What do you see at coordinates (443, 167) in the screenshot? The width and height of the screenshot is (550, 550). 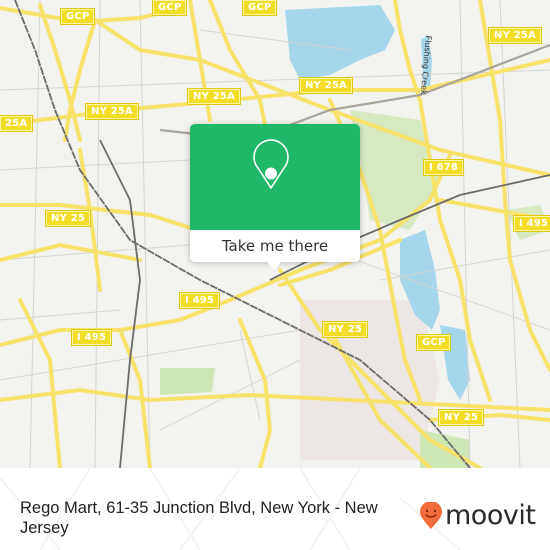 I see `route-shield-i-678: I 678` at bounding box center [443, 167].